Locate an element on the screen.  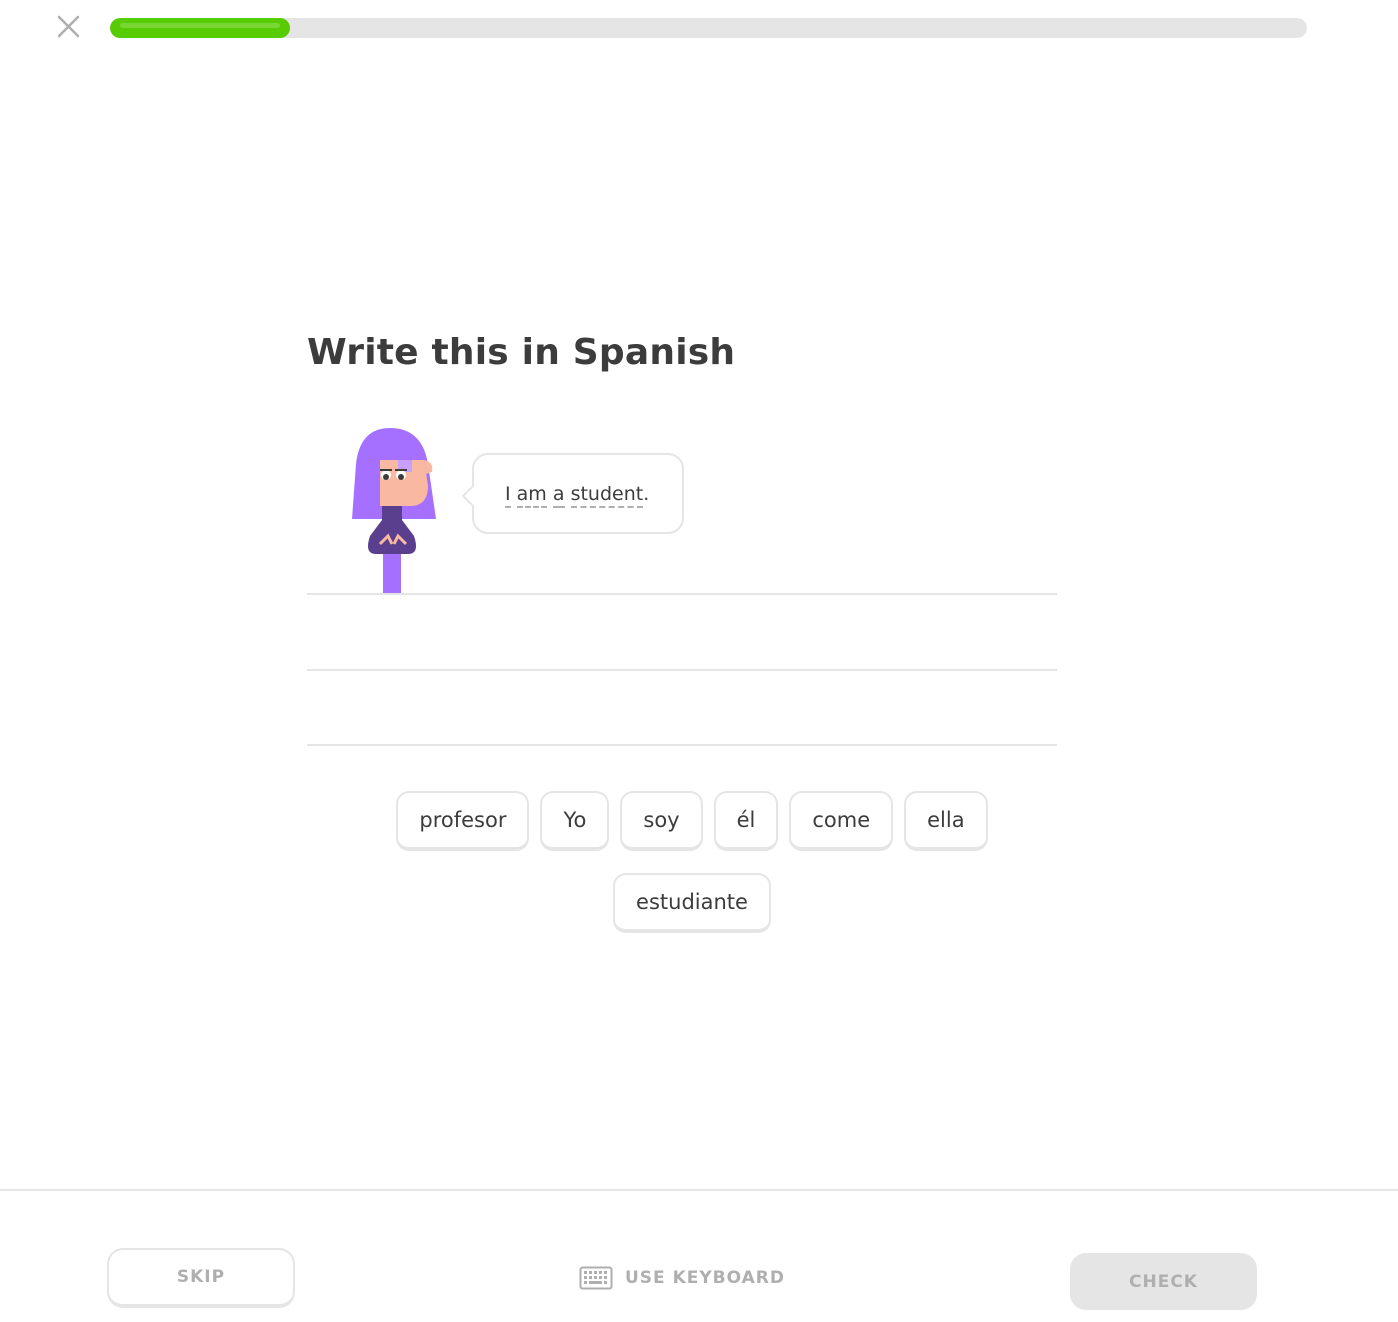
skip-button: SKIP is located at coordinates (201, 1278).